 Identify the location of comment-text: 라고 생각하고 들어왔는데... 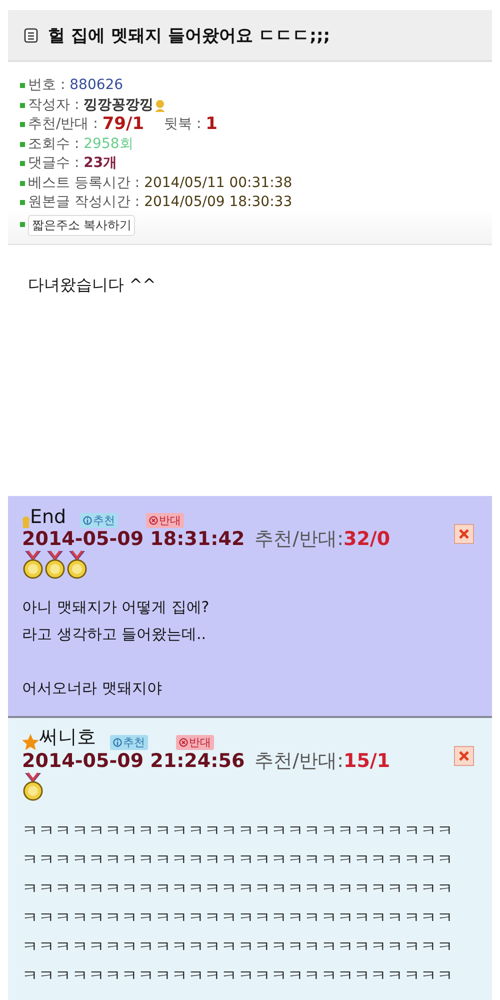
(115, 634).